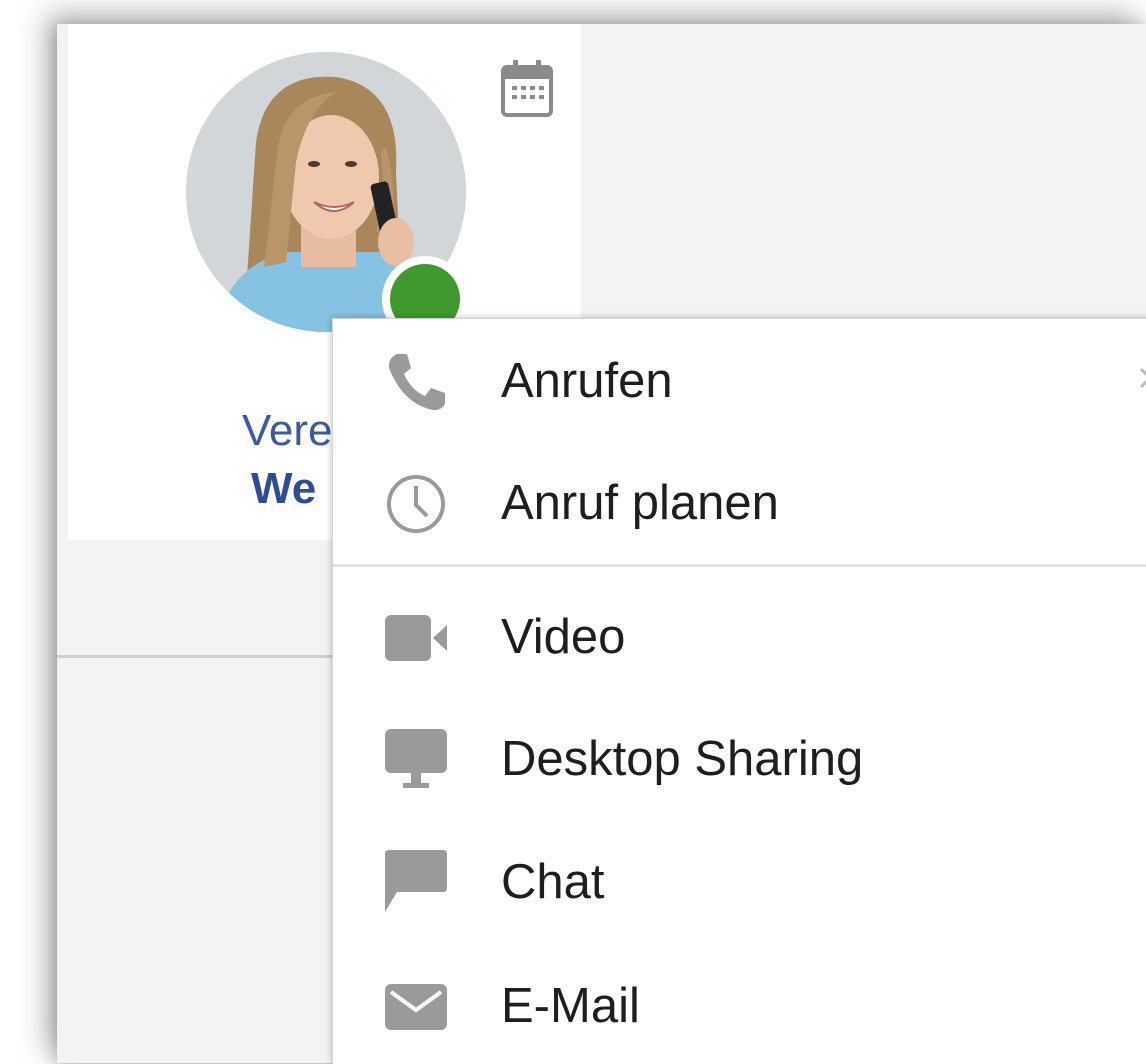 This screenshot has height=1064, width=1146. I want to click on menu-item-desktop-sharing: Desktop Sharing, so click(739, 759).